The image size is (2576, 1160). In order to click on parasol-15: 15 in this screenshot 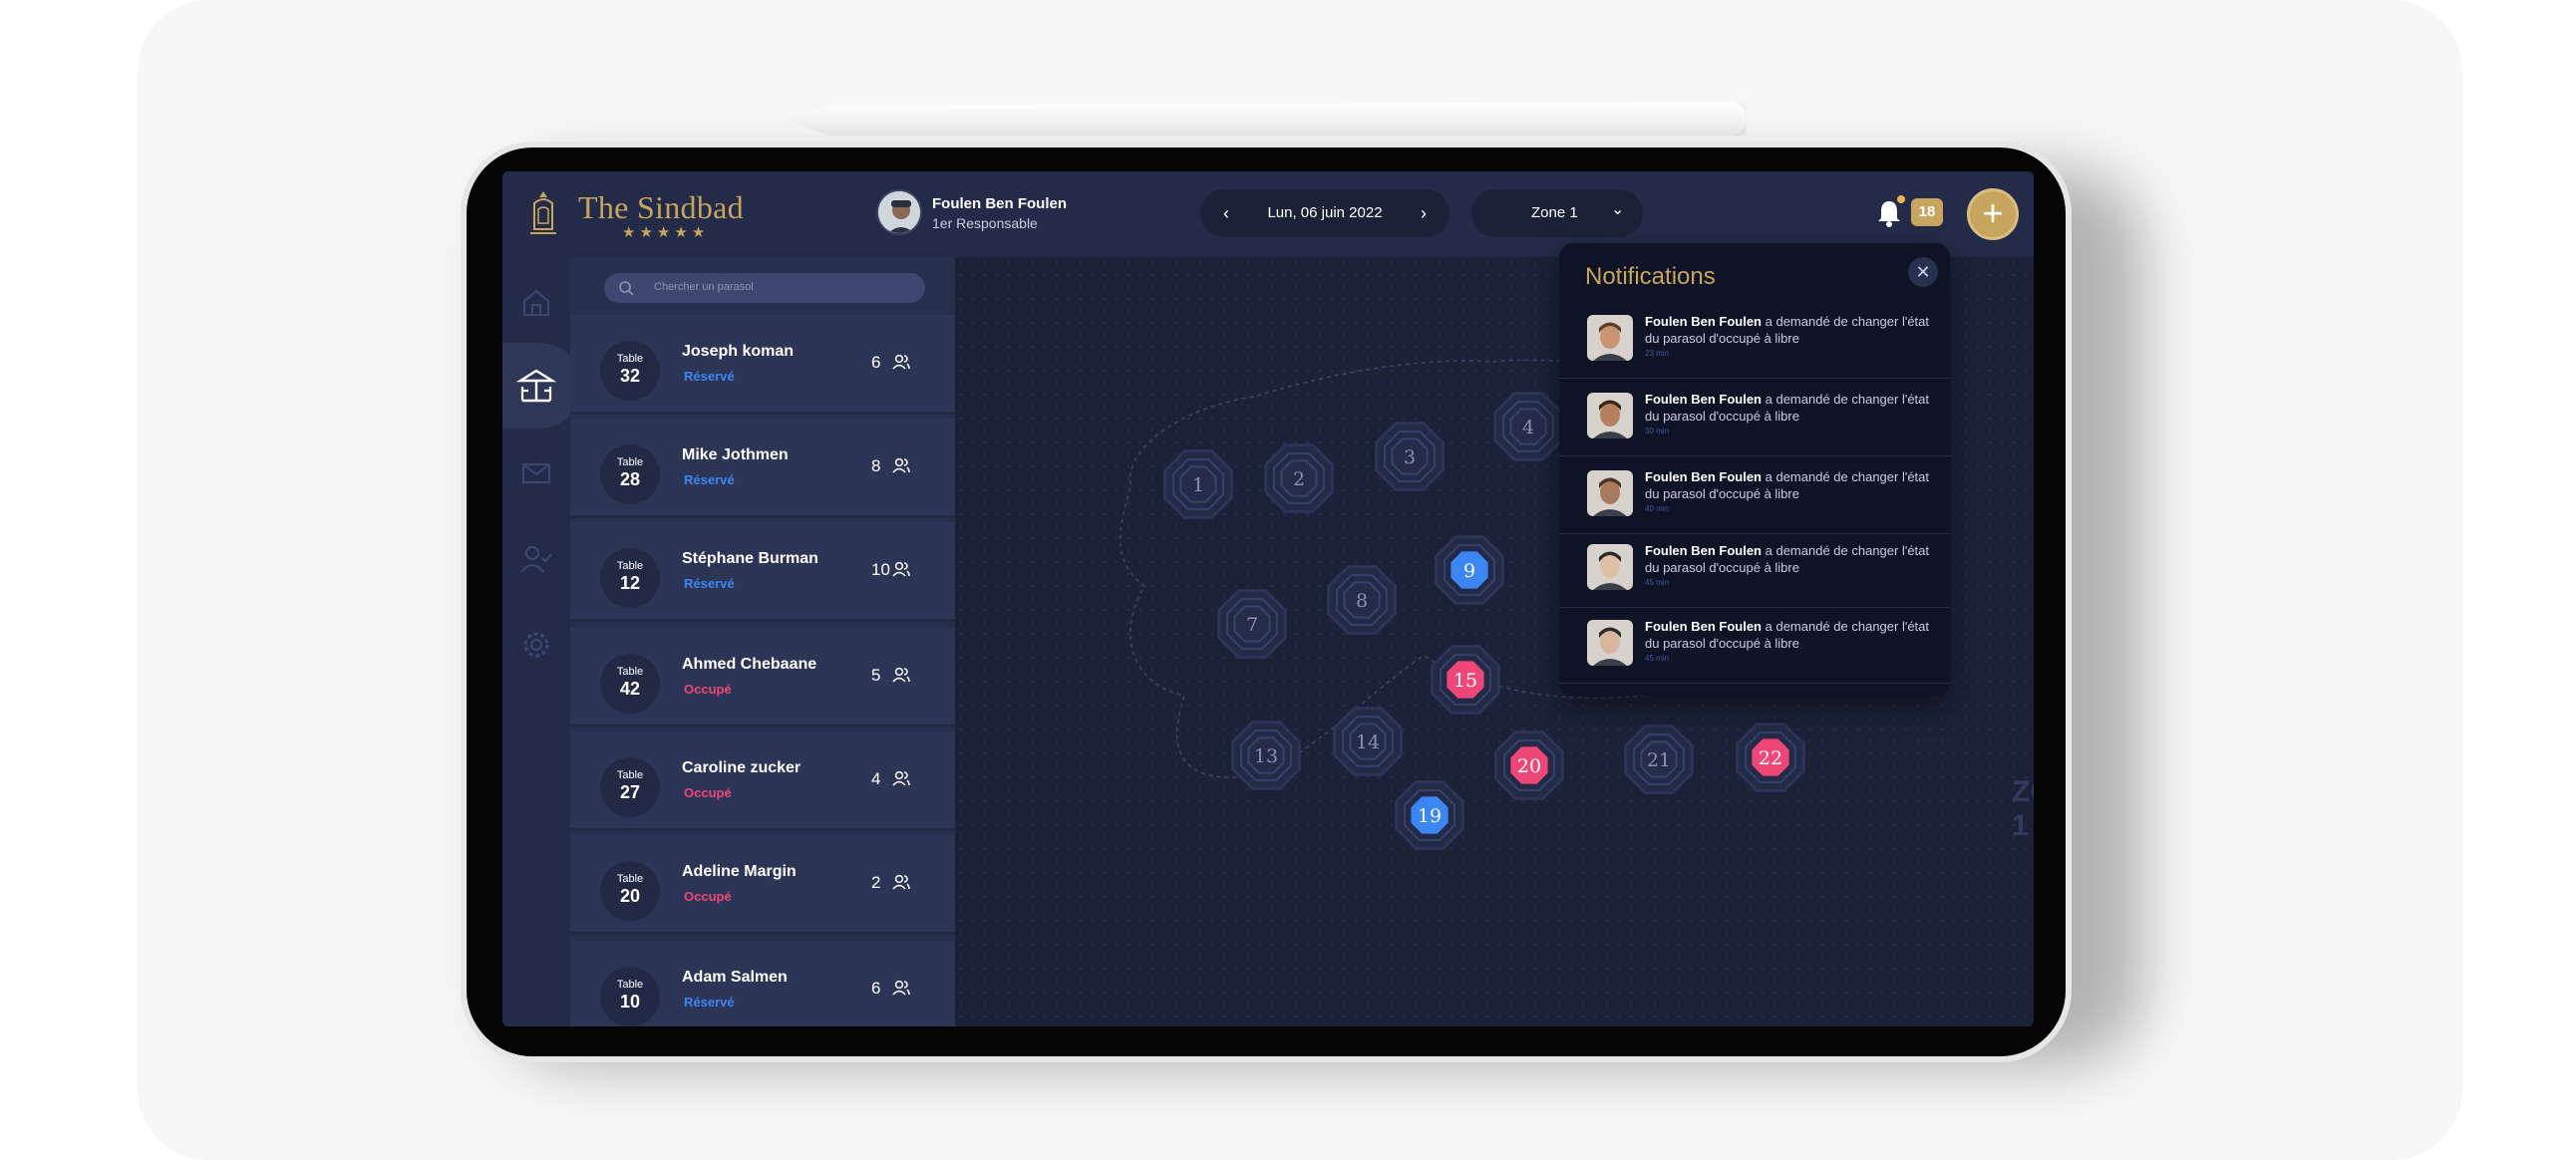, I will do `click(1465, 680)`.